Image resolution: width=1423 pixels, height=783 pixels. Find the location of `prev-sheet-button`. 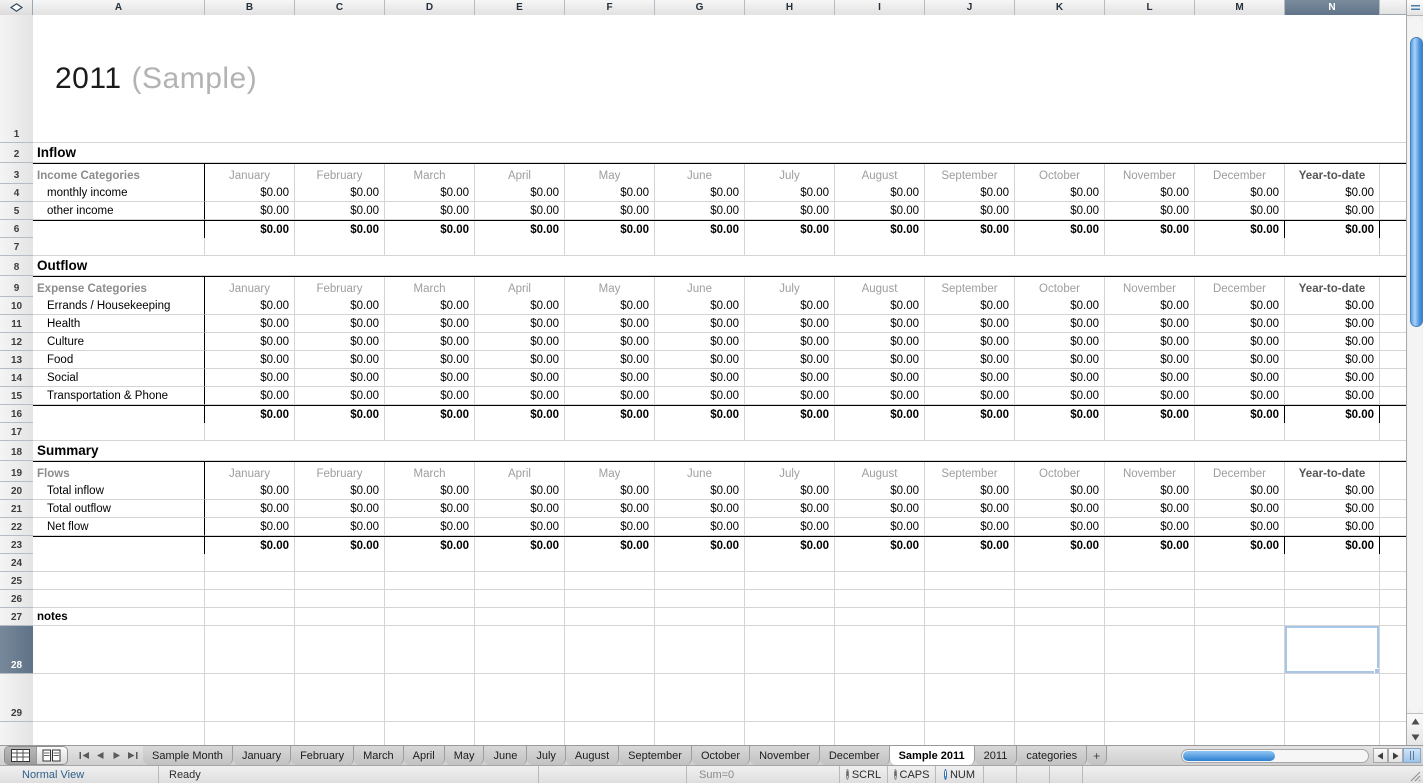

prev-sheet-button is located at coordinates (100, 755).